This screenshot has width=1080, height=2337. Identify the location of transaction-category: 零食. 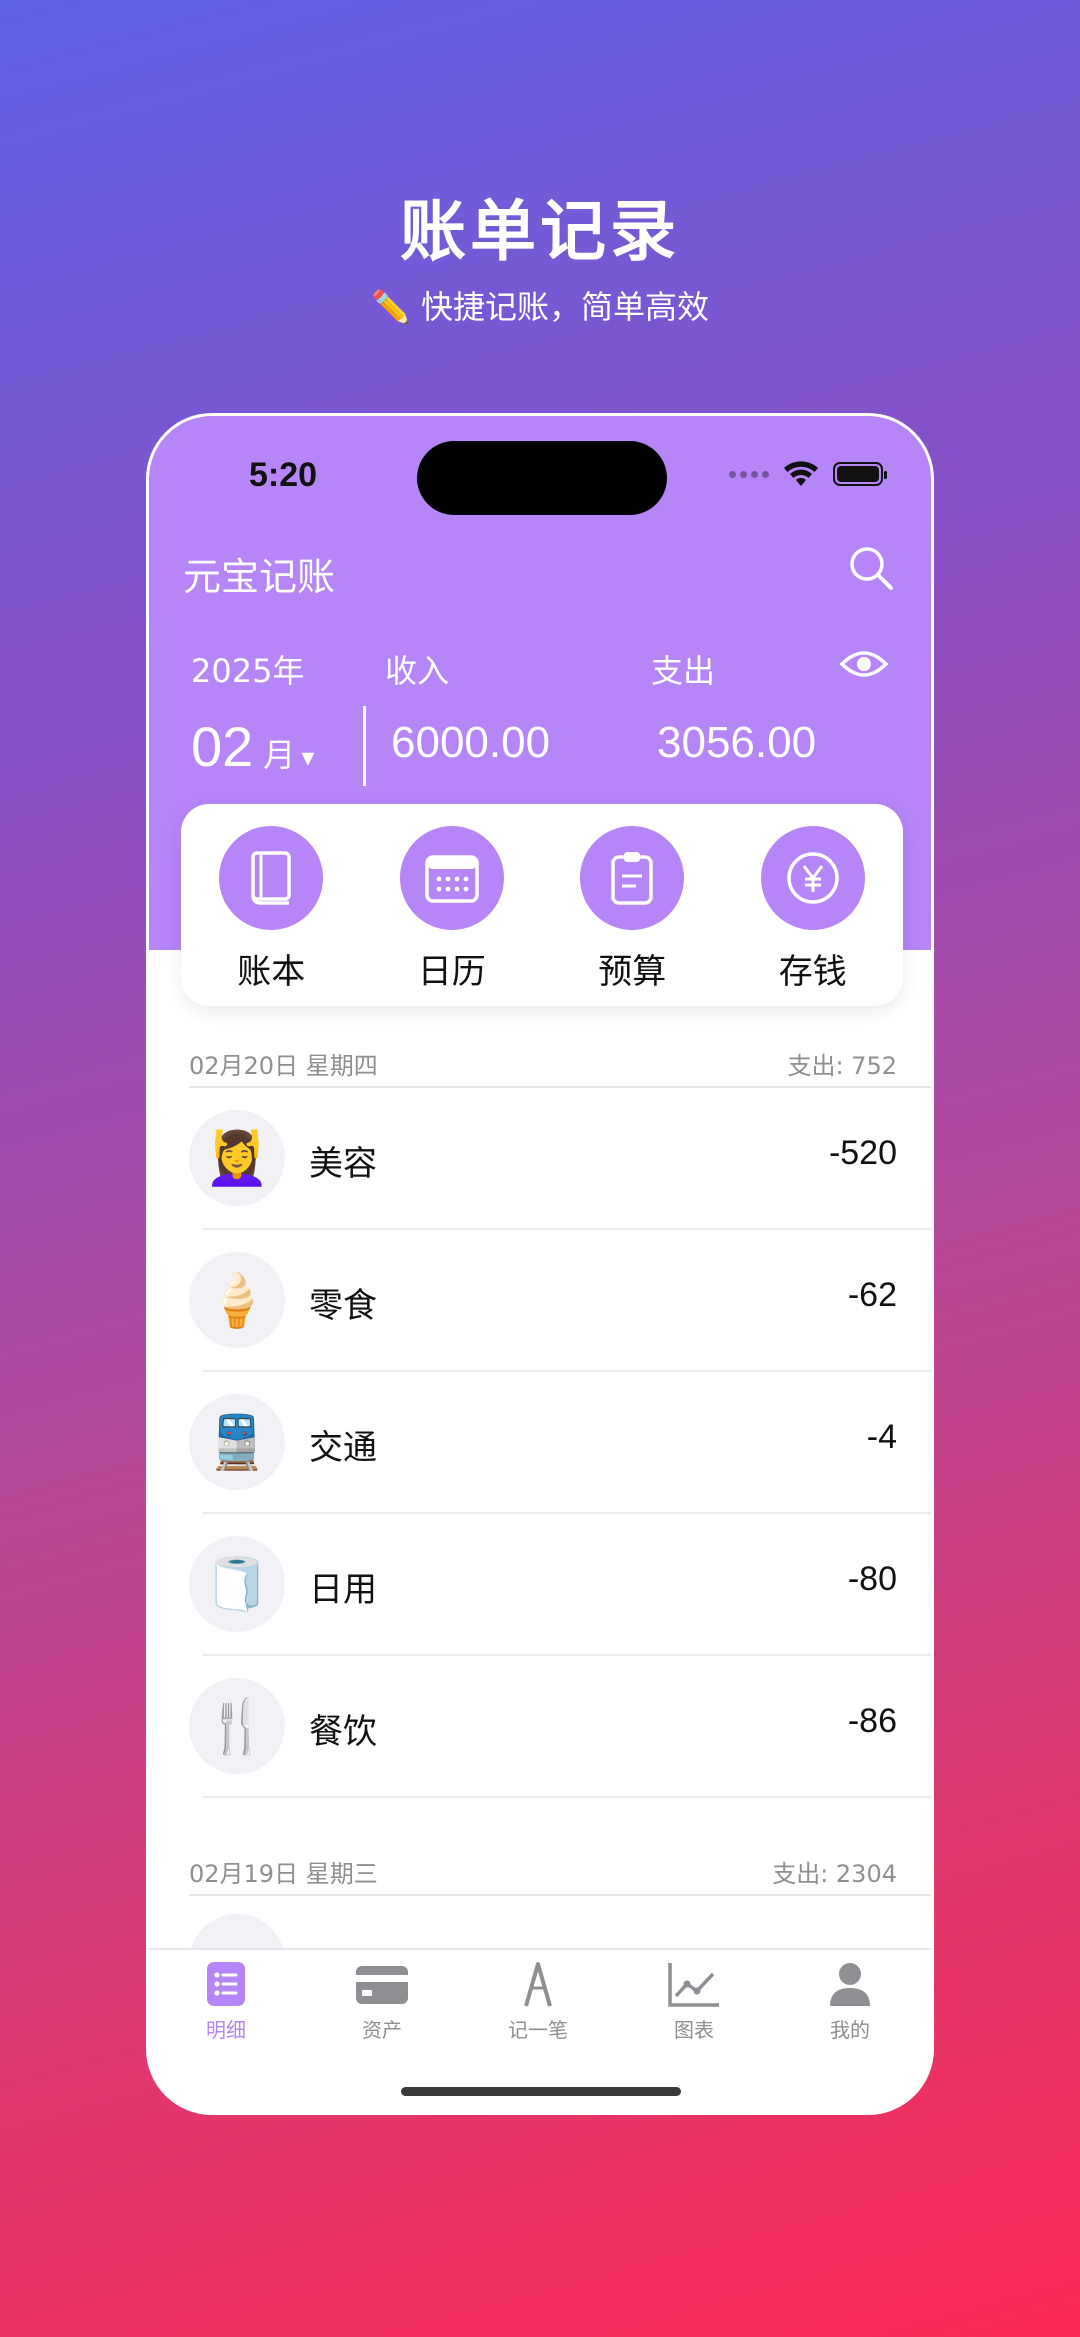
(343, 1306).